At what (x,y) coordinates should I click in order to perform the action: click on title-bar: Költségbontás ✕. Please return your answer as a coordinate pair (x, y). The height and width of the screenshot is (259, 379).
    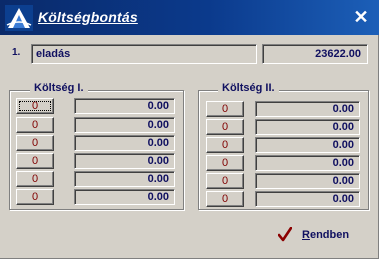
    Looking at the image, I should click on (189, 17).